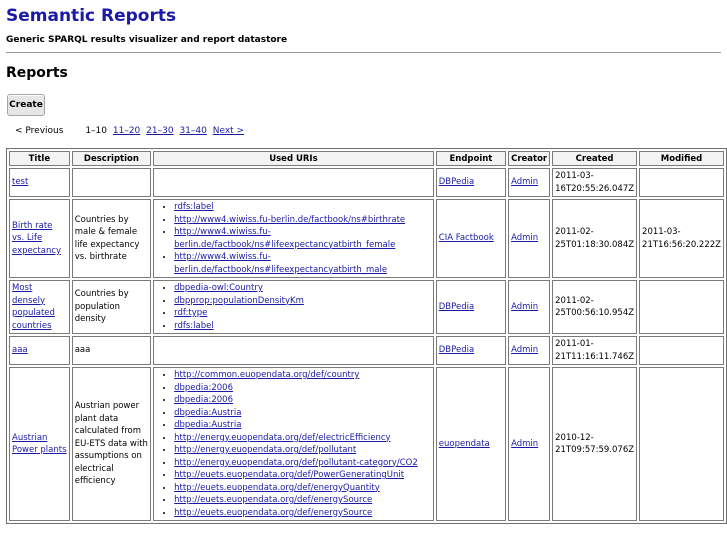 The image size is (727, 545). What do you see at coordinates (595, 307) in the screenshot?
I see `created-cell: 2011-02-25T00:56:10.954Z` at bounding box center [595, 307].